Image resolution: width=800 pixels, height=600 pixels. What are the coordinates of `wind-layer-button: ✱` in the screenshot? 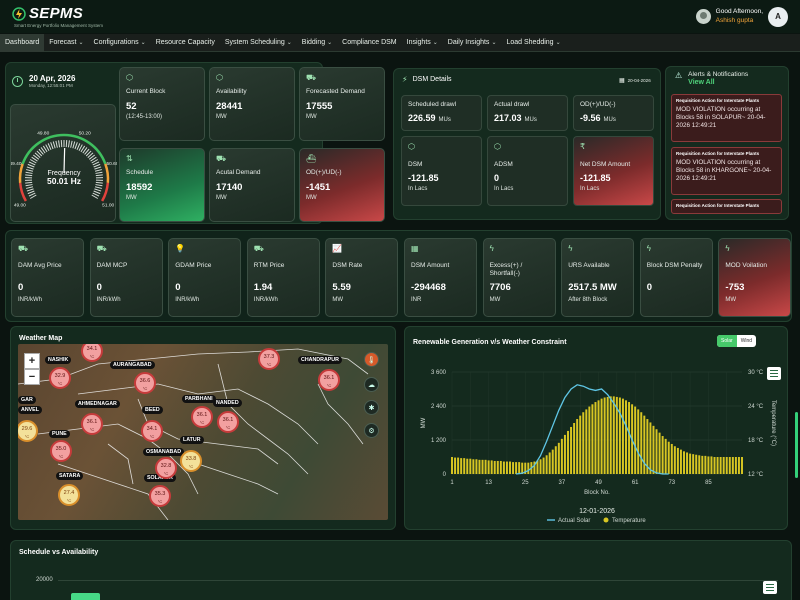 It's located at (371, 407).